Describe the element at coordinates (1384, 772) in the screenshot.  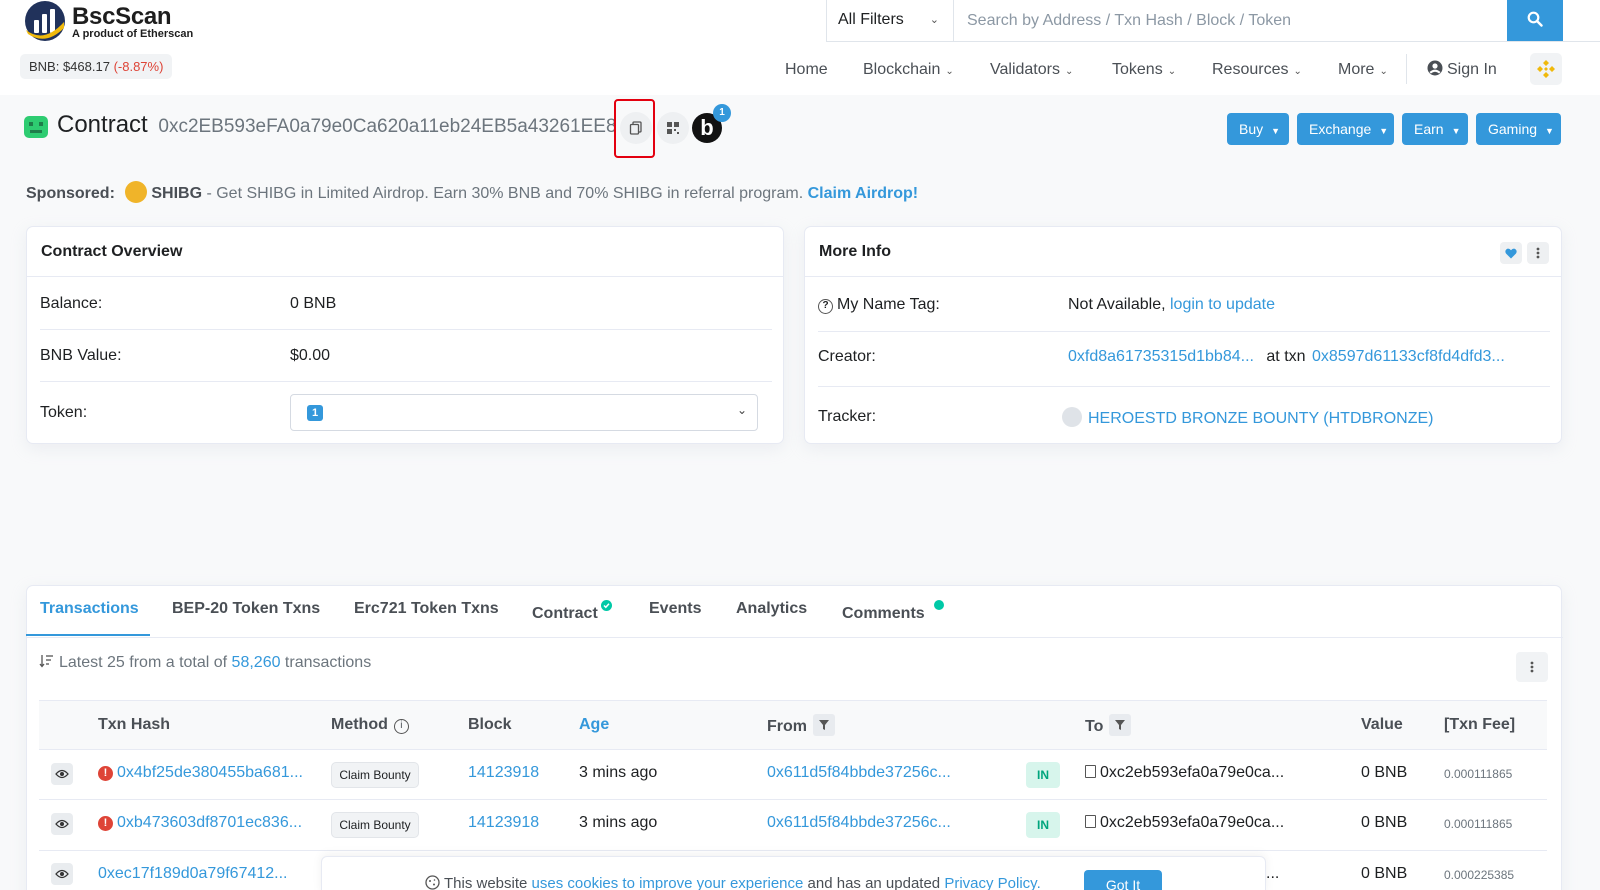
I see `value-cell: 0 BNB` at that location.